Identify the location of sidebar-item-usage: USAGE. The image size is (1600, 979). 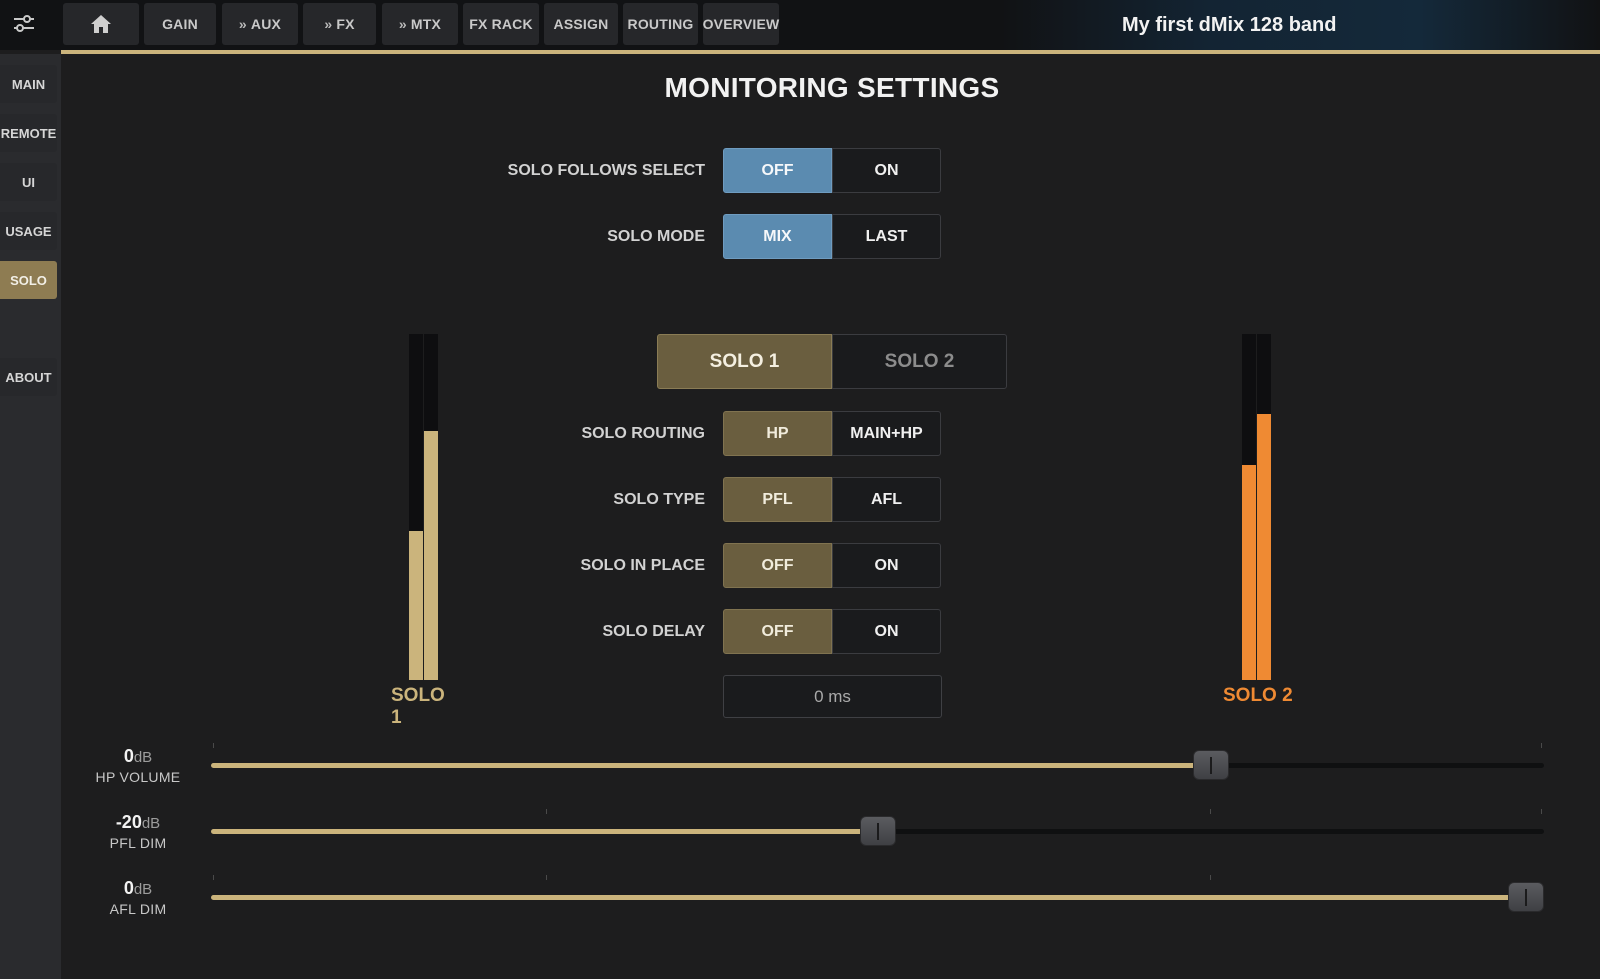
(28, 231).